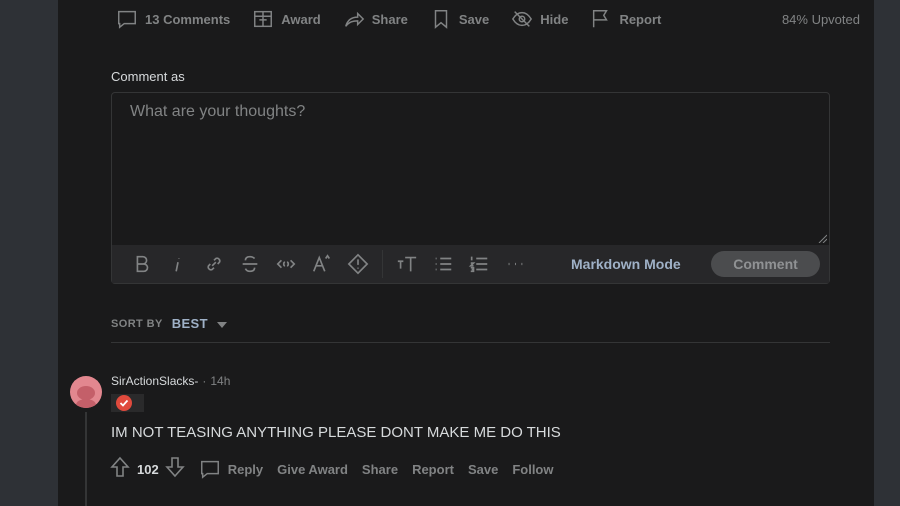 Image resolution: width=900 pixels, height=506 pixels. I want to click on heading-icon, so click(407, 264).